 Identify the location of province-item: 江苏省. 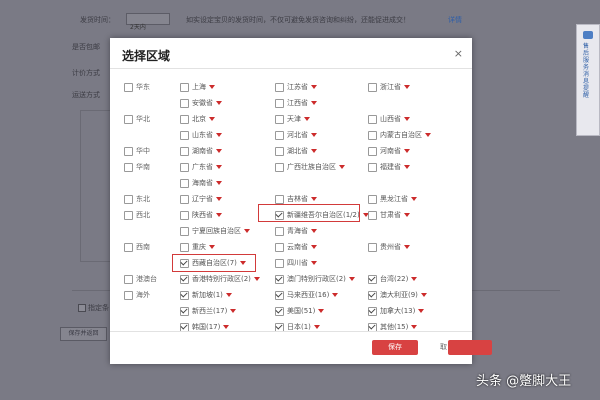
(296, 87).